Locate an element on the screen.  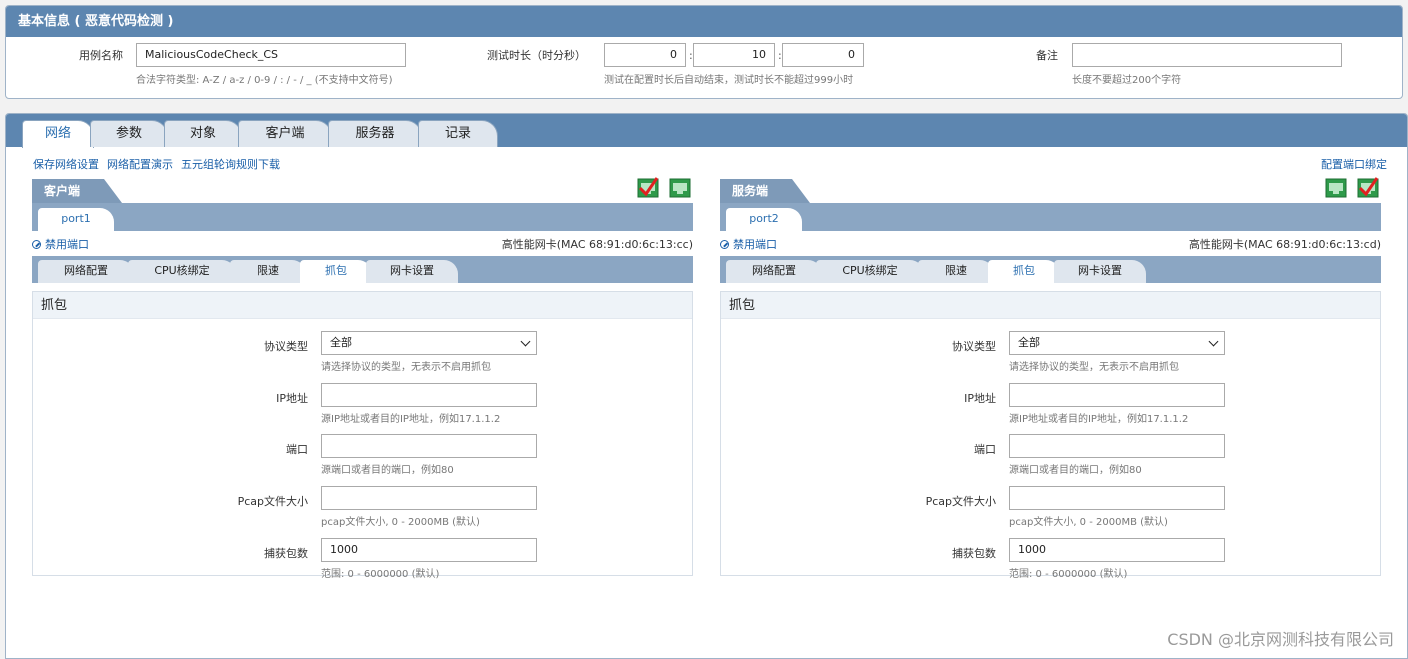
port-binding-link-wrap: 配置端口绑定 is located at coordinates (1354, 164).